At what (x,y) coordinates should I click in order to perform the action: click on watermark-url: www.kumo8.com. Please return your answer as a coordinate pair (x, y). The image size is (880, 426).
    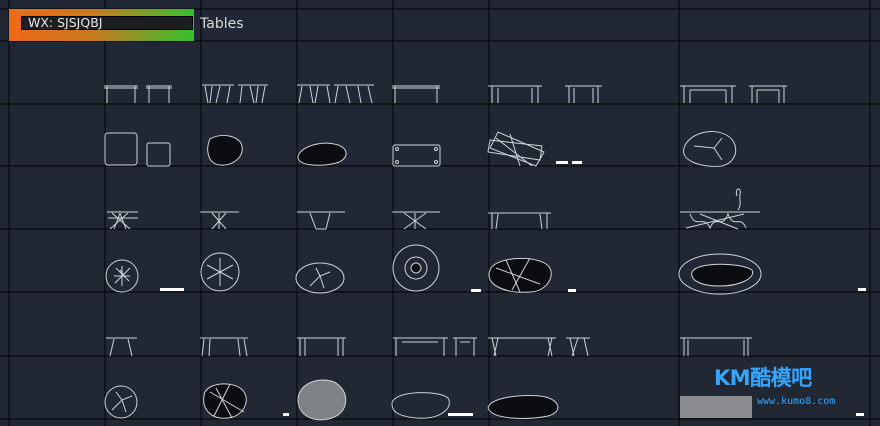
    Looking at the image, I should click on (796, 401).